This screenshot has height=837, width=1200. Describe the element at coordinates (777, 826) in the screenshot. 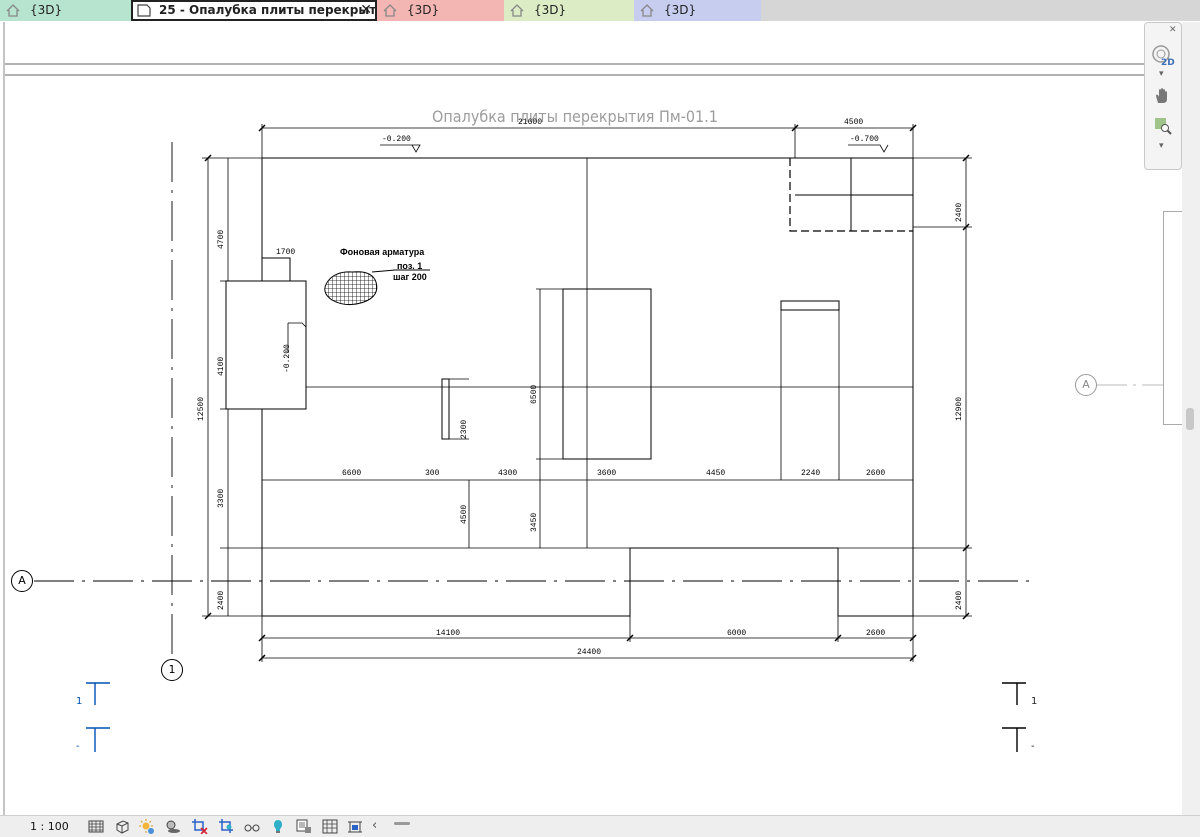

I see `horizontal-scrollbar` at that location.